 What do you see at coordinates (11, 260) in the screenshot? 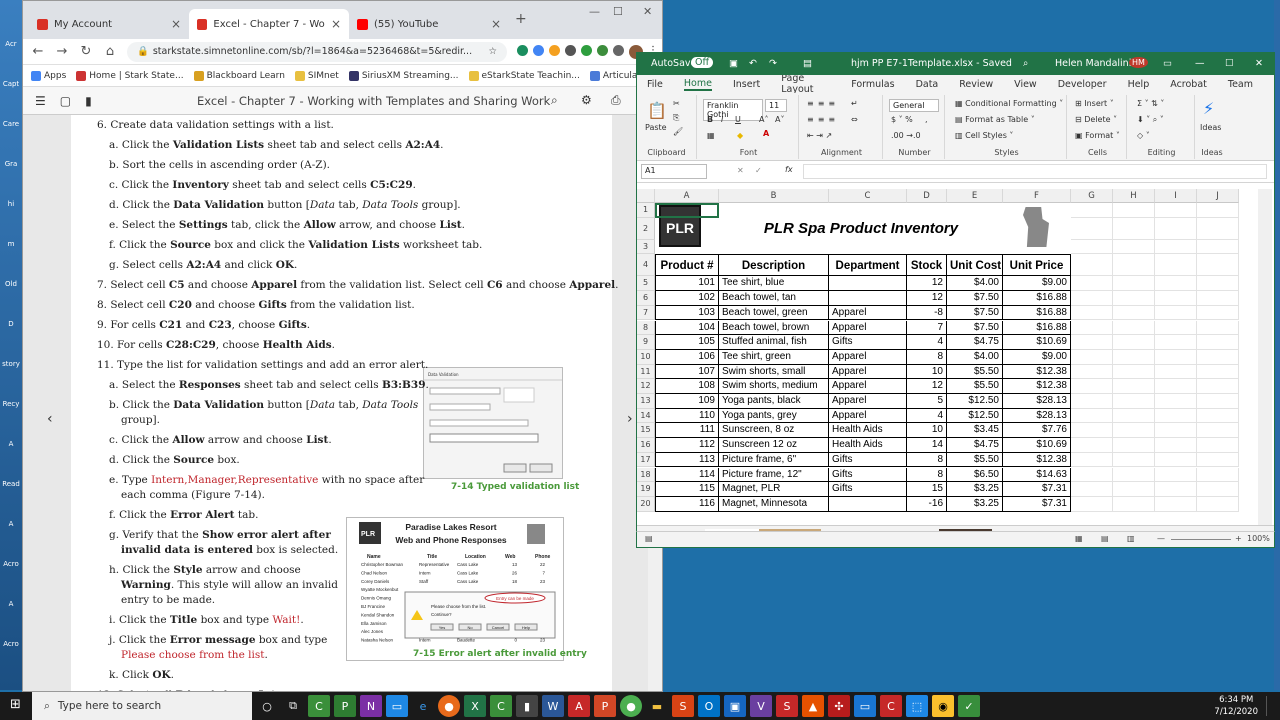
I see `desktop-icon: m` at bounding box center [11, 260].